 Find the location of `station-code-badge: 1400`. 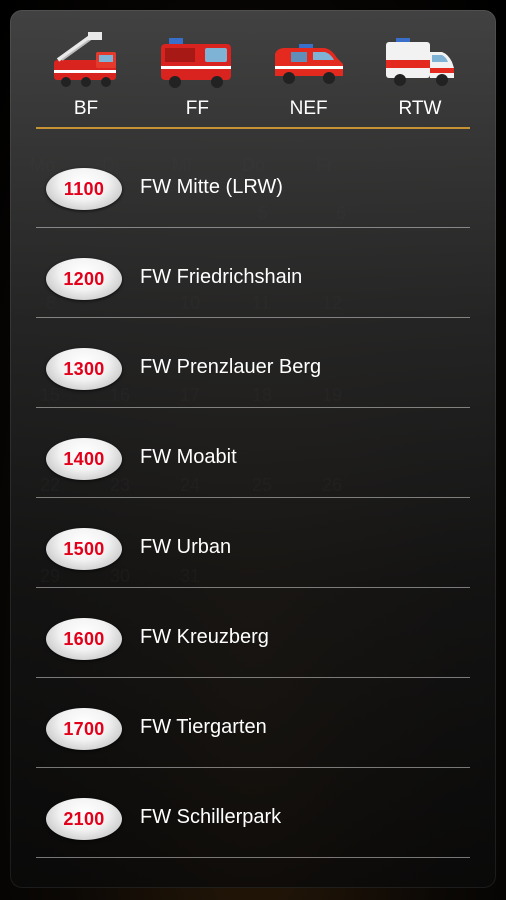

station-code-badge: 1400 is located at coordinates (84, 459).